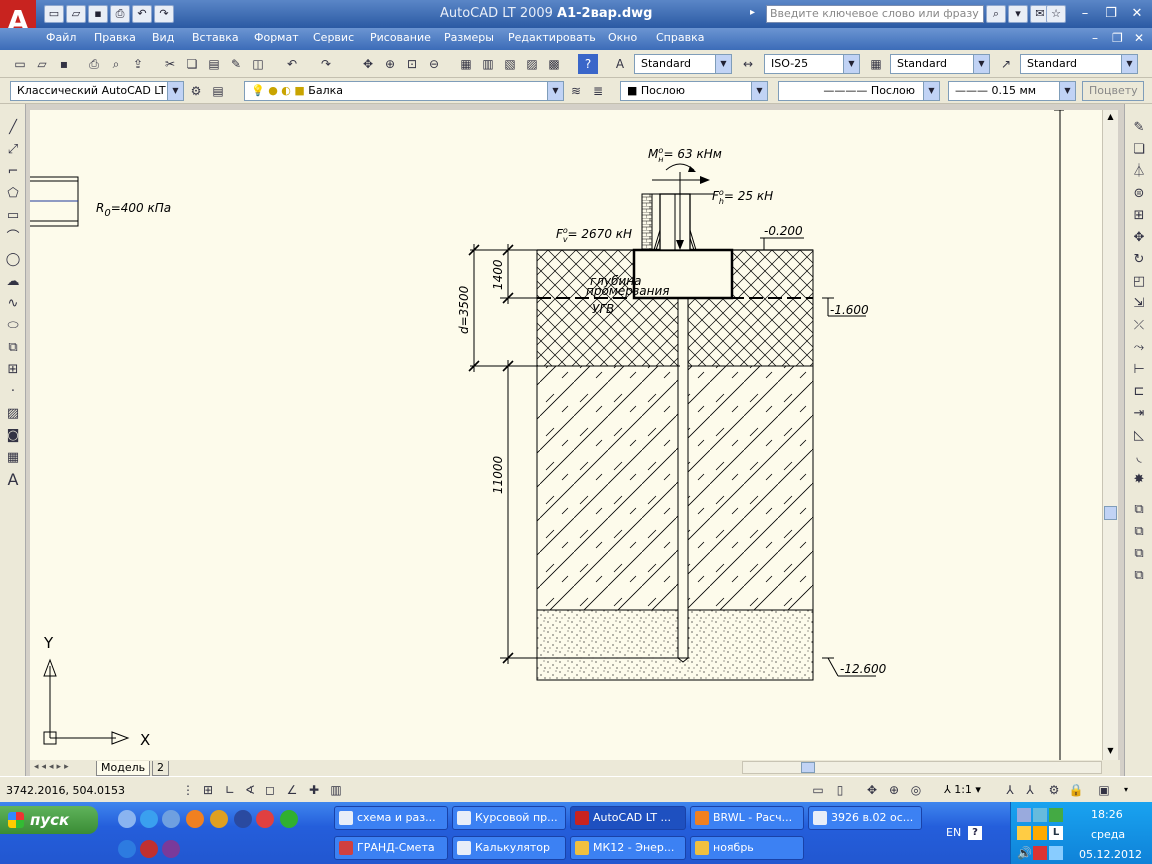 This screenshot has width=1152, height=864. I want to click on offset-icon: ⊜, so click(1139, 194).